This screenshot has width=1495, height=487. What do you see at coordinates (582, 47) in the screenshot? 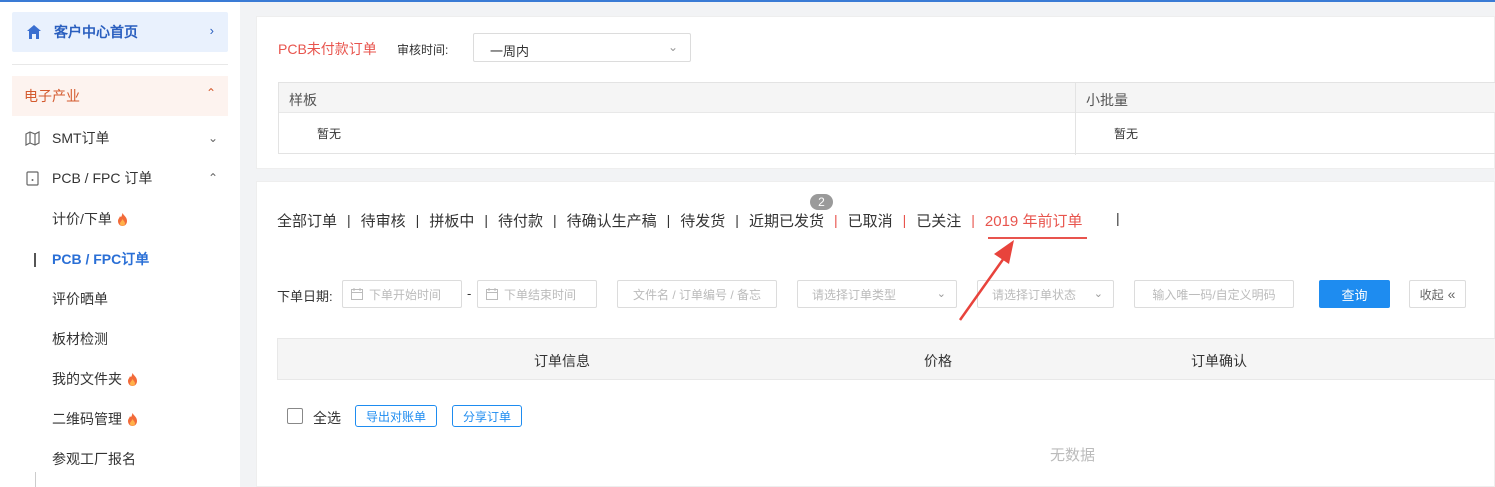
I see `review-time-select: 一周内 ⌄` at bounding box center [582, 47].